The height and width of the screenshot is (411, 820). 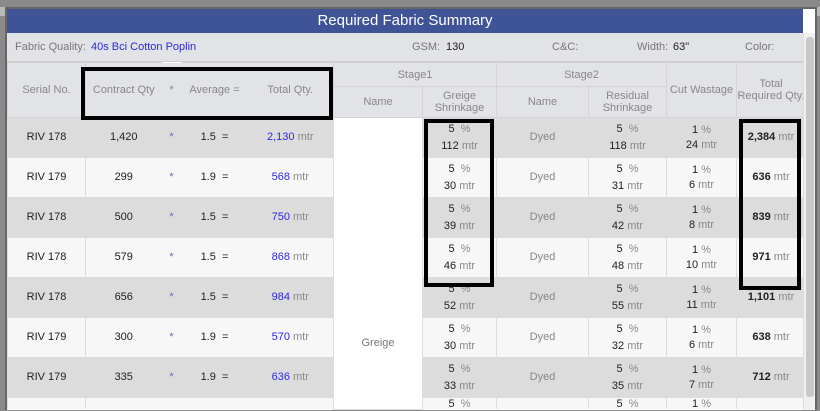 What do you see at coordinates (810, 217) in the screenshot?
I see `scrollbar-thumb` at bounding box center [810, 217].